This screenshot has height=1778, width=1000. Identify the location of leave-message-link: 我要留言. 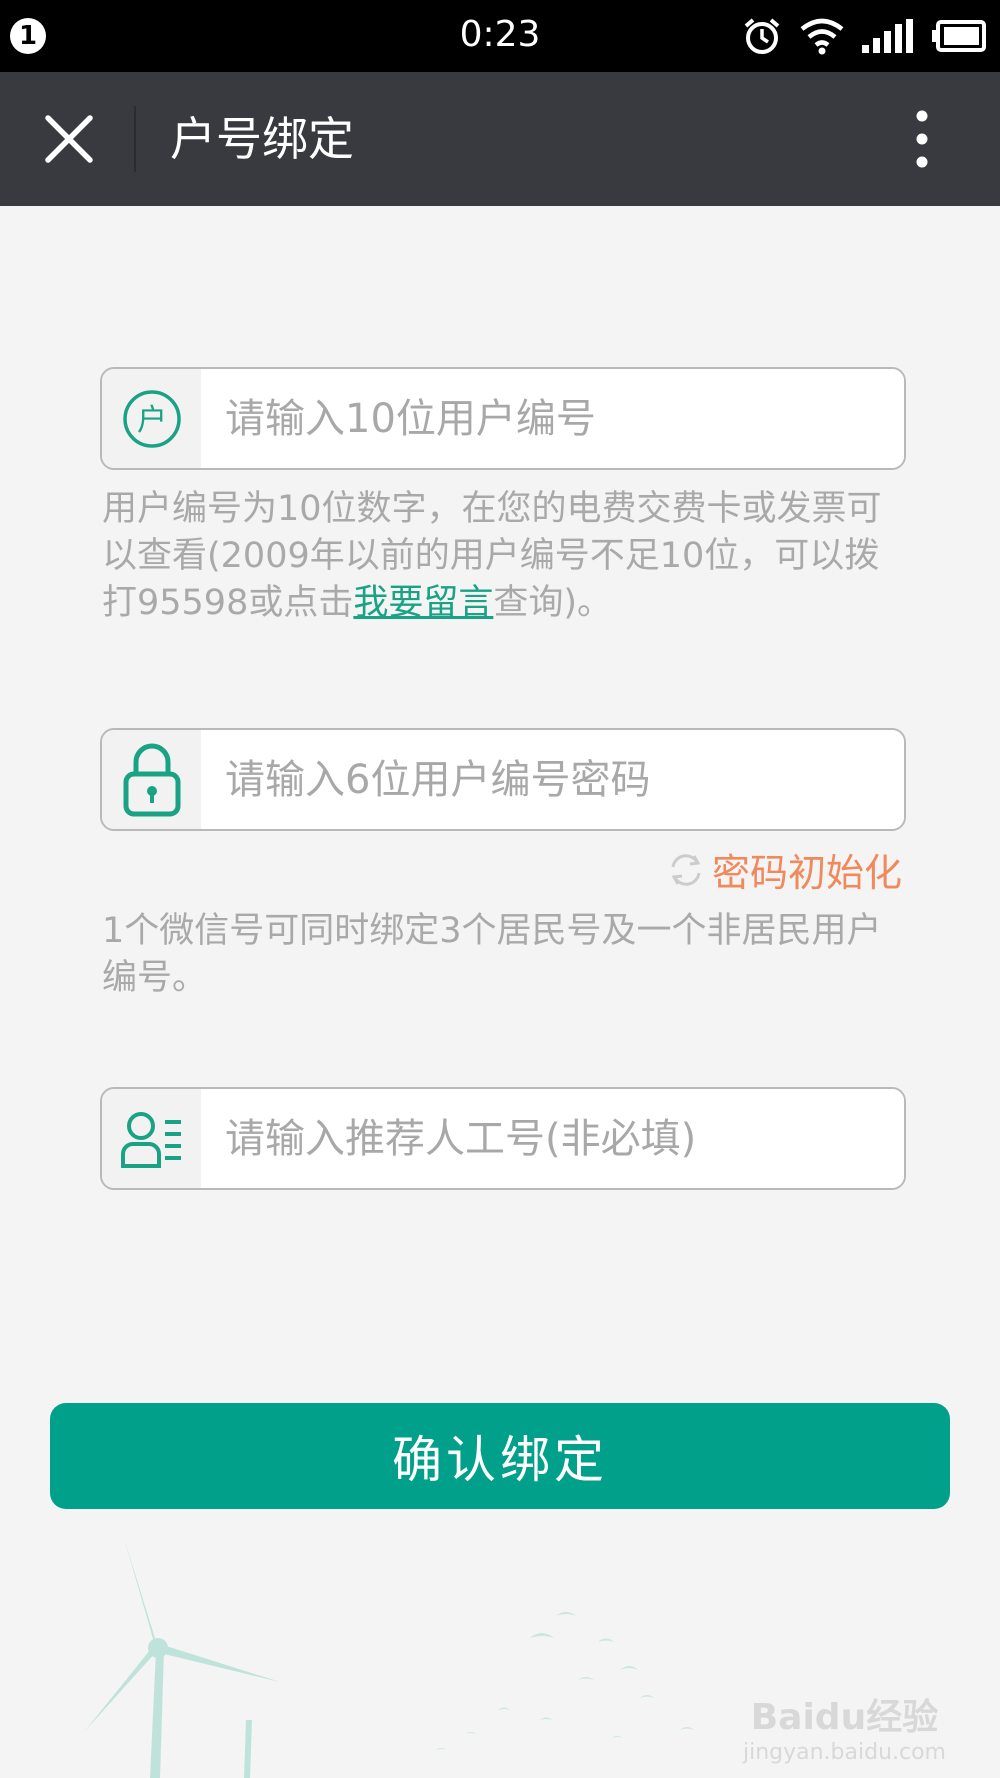
(423, 603).